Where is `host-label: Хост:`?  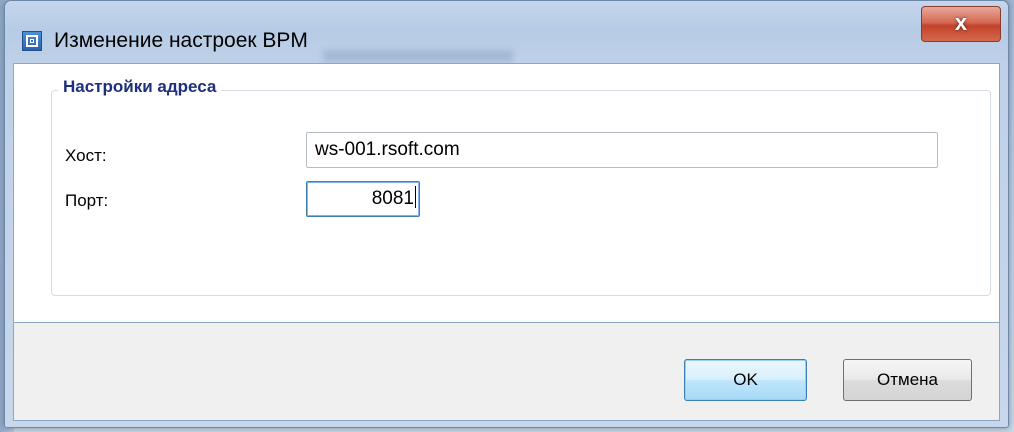 host-label: Хост: is located at coordinates (86, 155).